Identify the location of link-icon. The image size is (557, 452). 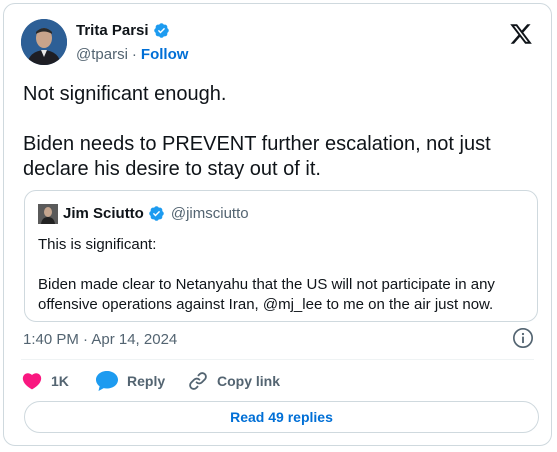
(198, 381).